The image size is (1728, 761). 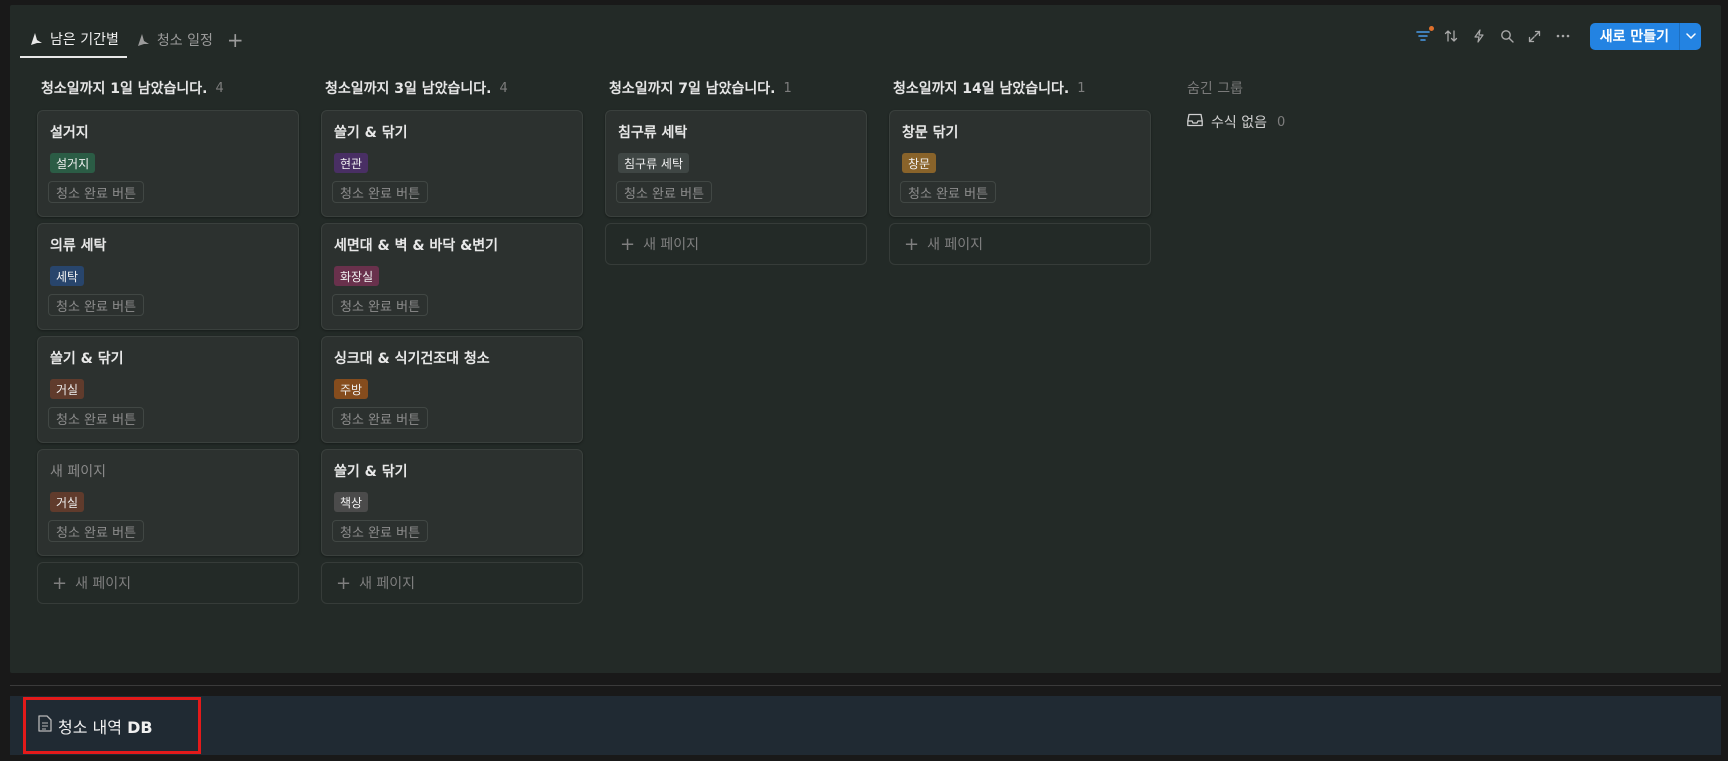 I want to click on hidden-group-item: 수식 없음 0, so click(x=1283, y=122).